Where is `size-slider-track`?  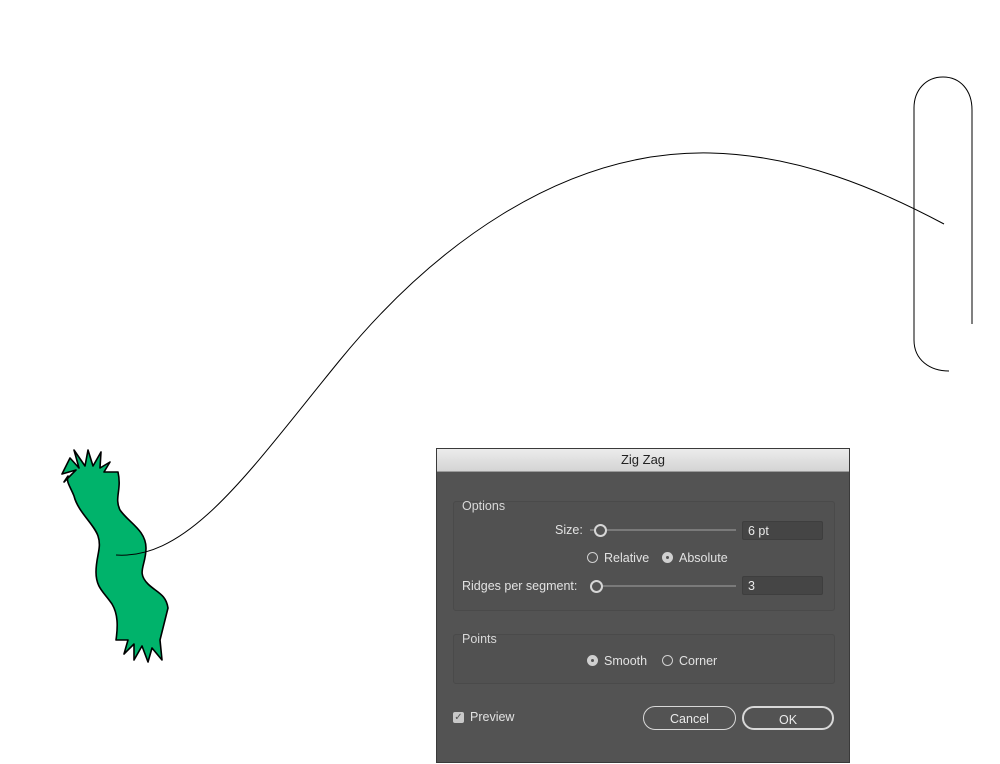 size-slider-track is located at coordinates (663, 530).